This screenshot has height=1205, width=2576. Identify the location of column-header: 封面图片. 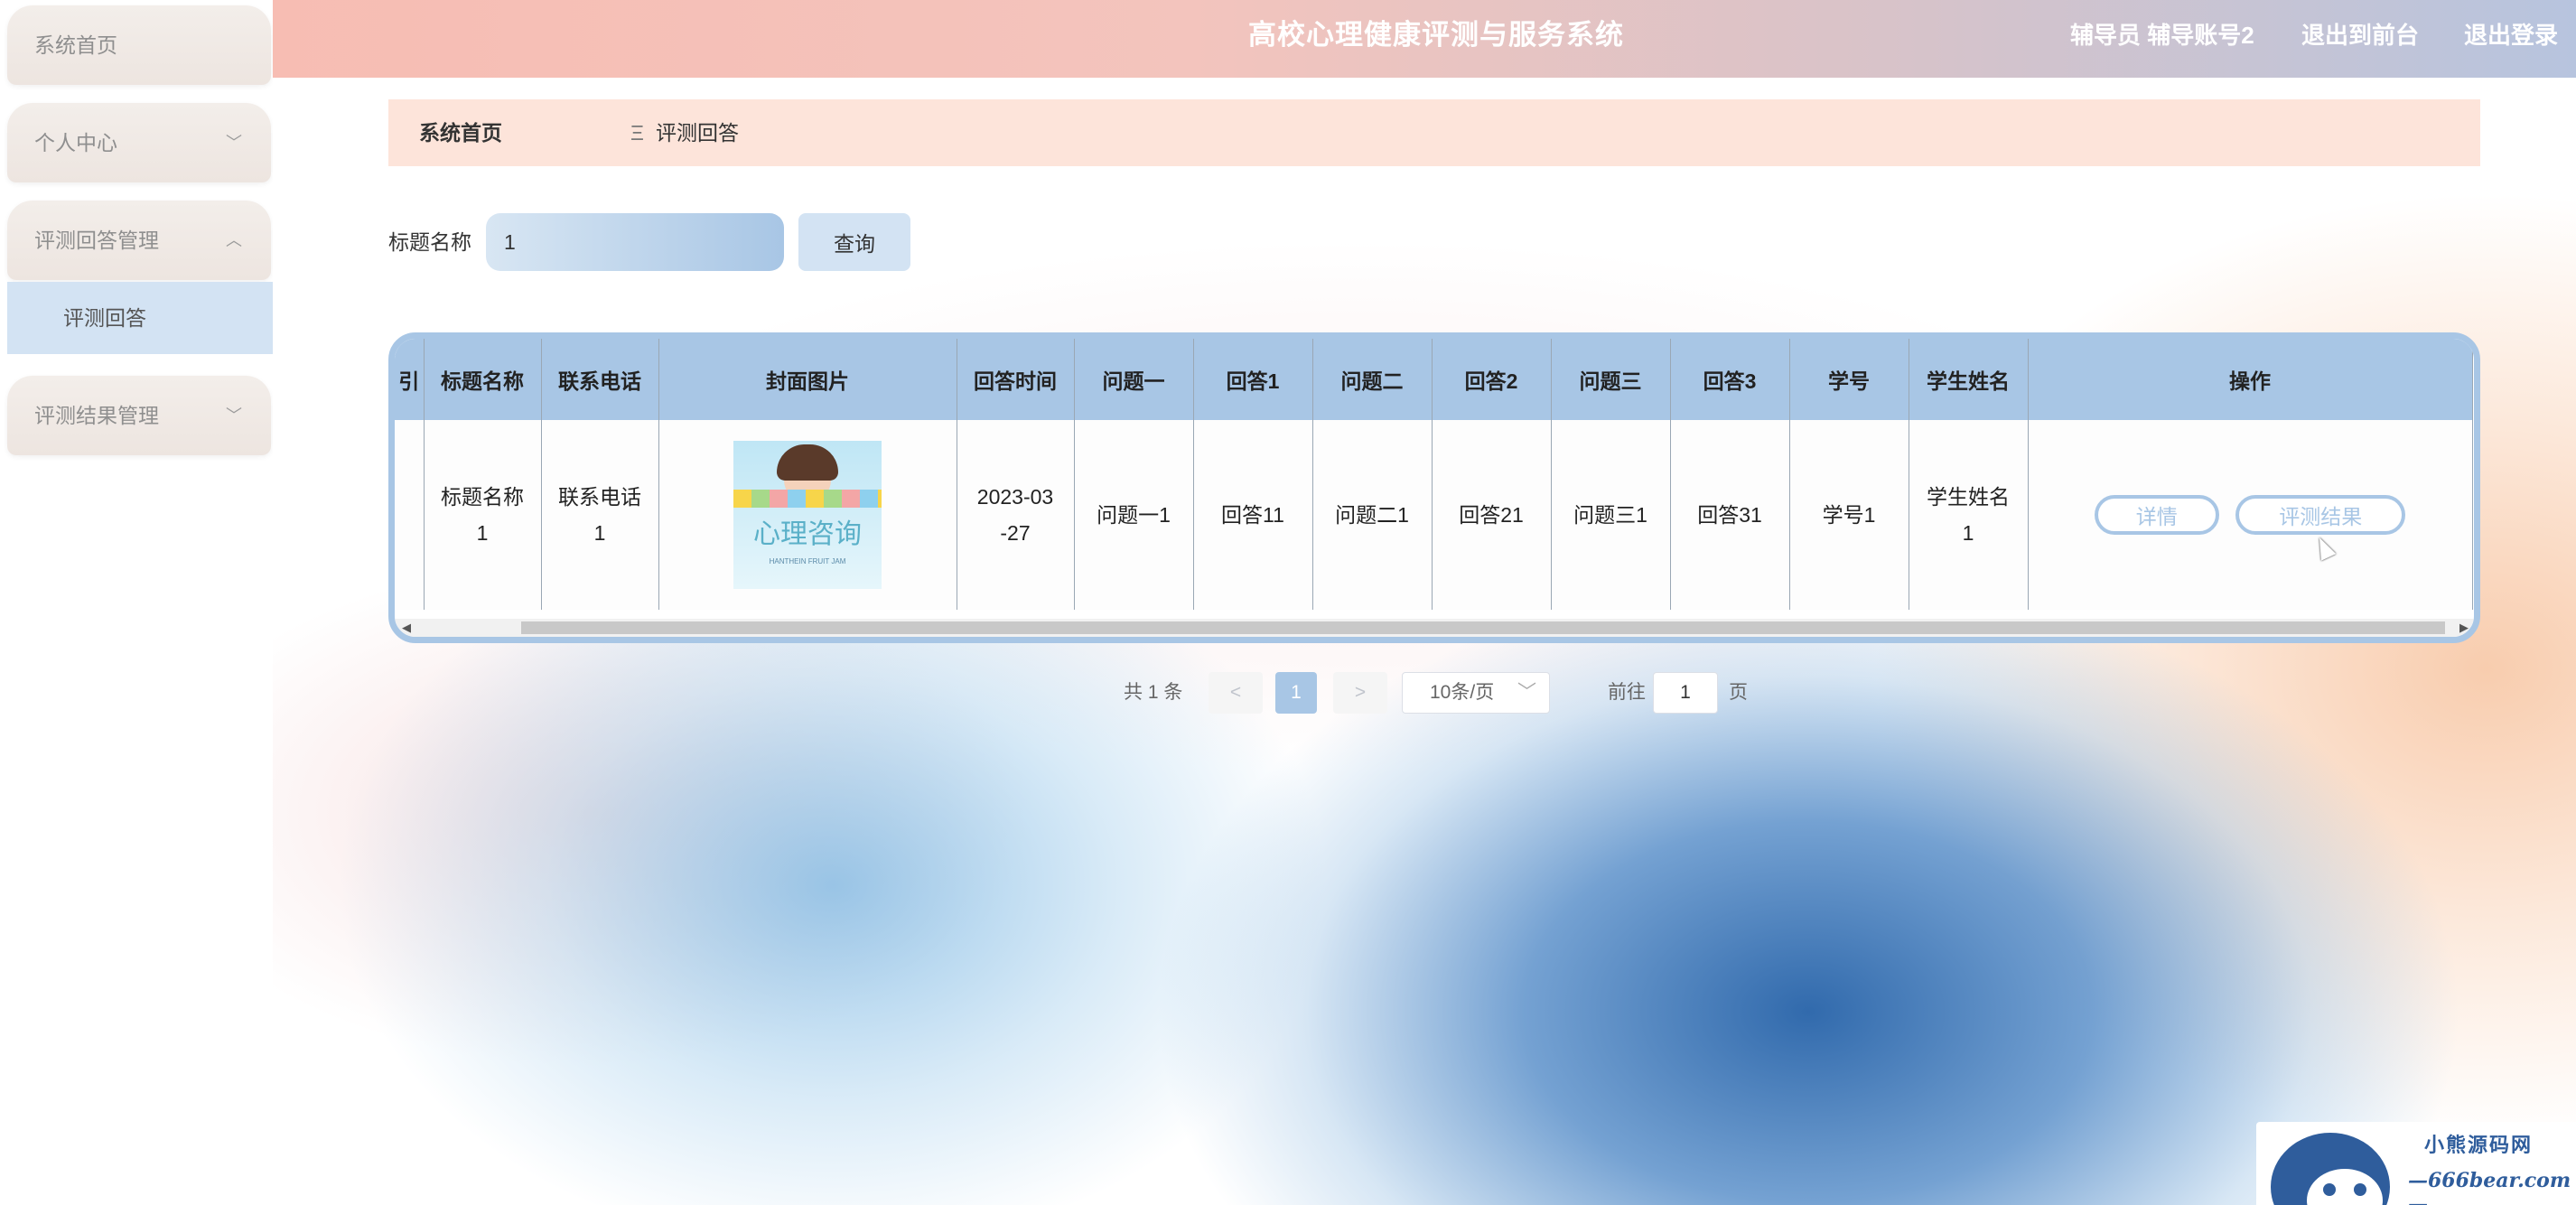
(807, 380).